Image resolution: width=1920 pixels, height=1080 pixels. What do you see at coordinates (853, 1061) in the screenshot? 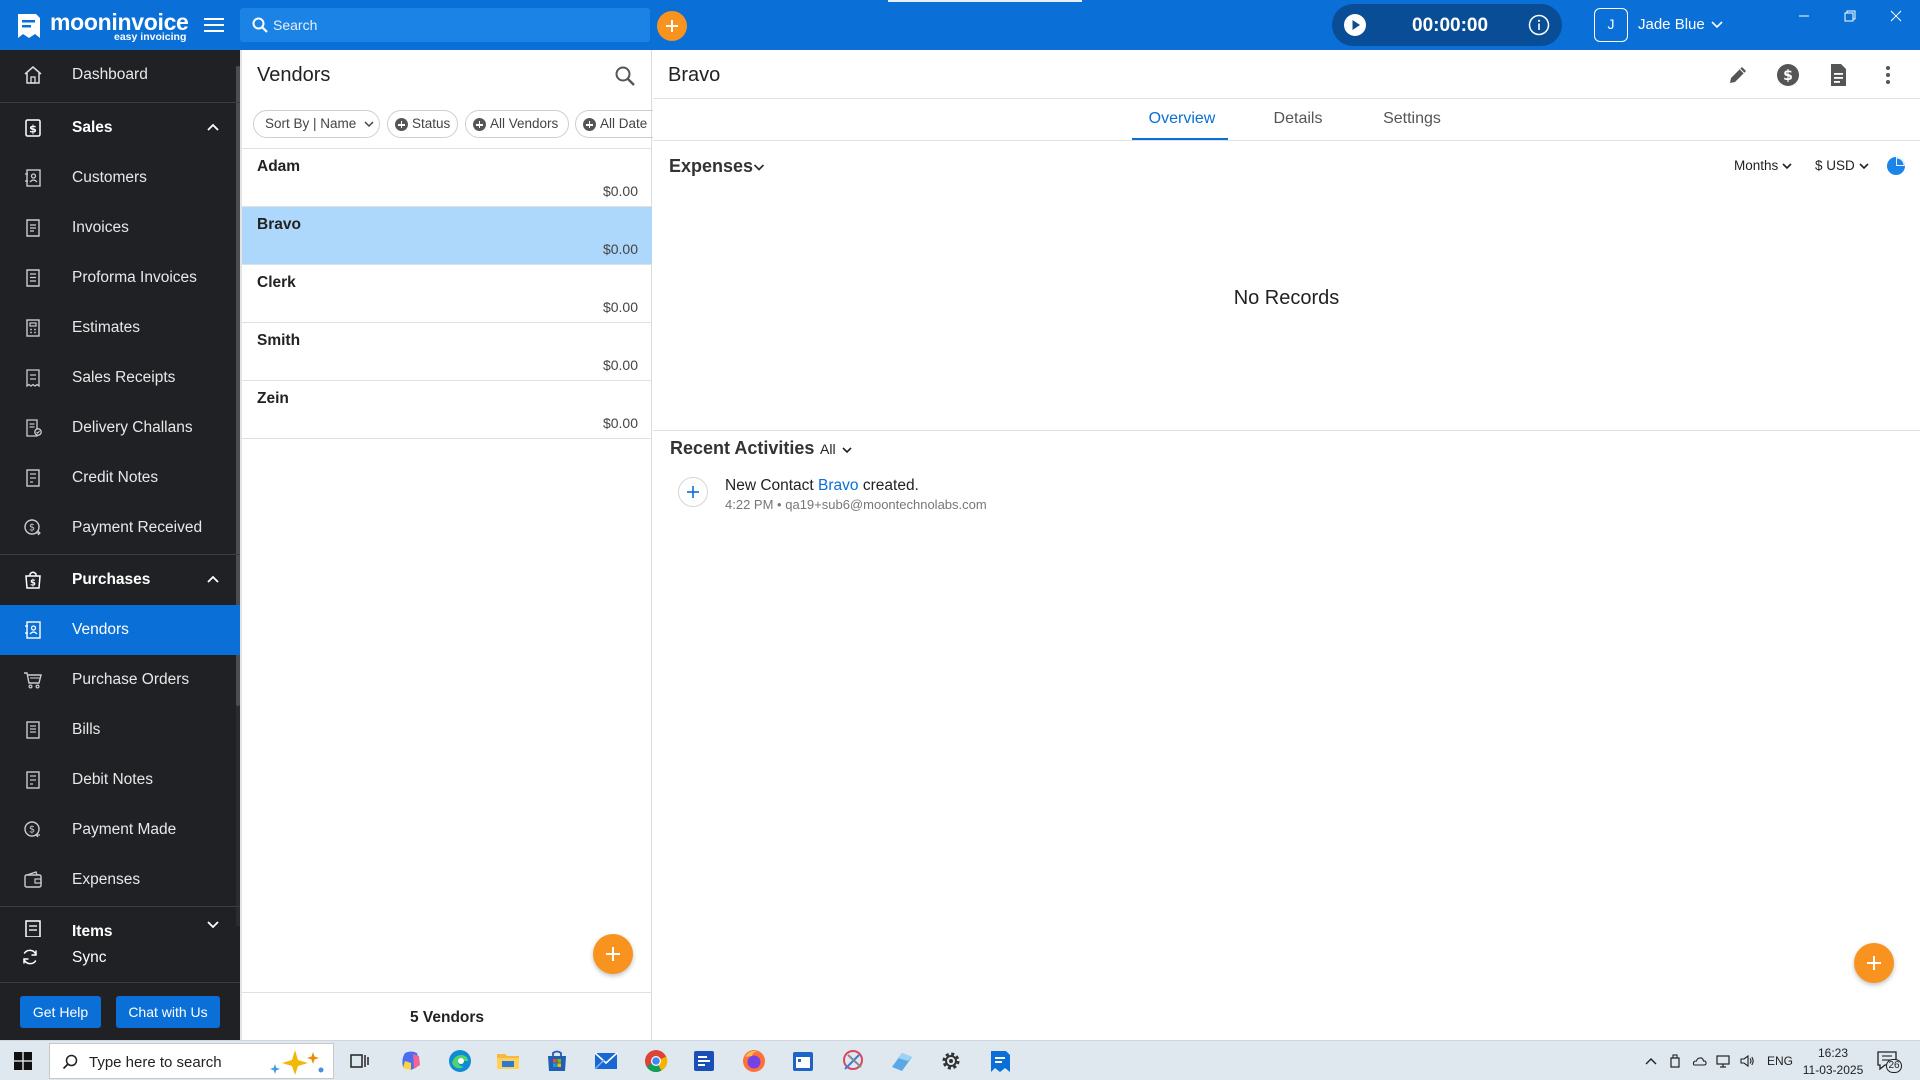
I see `snipping-tool-icon` at bounding box center [853, 1061].